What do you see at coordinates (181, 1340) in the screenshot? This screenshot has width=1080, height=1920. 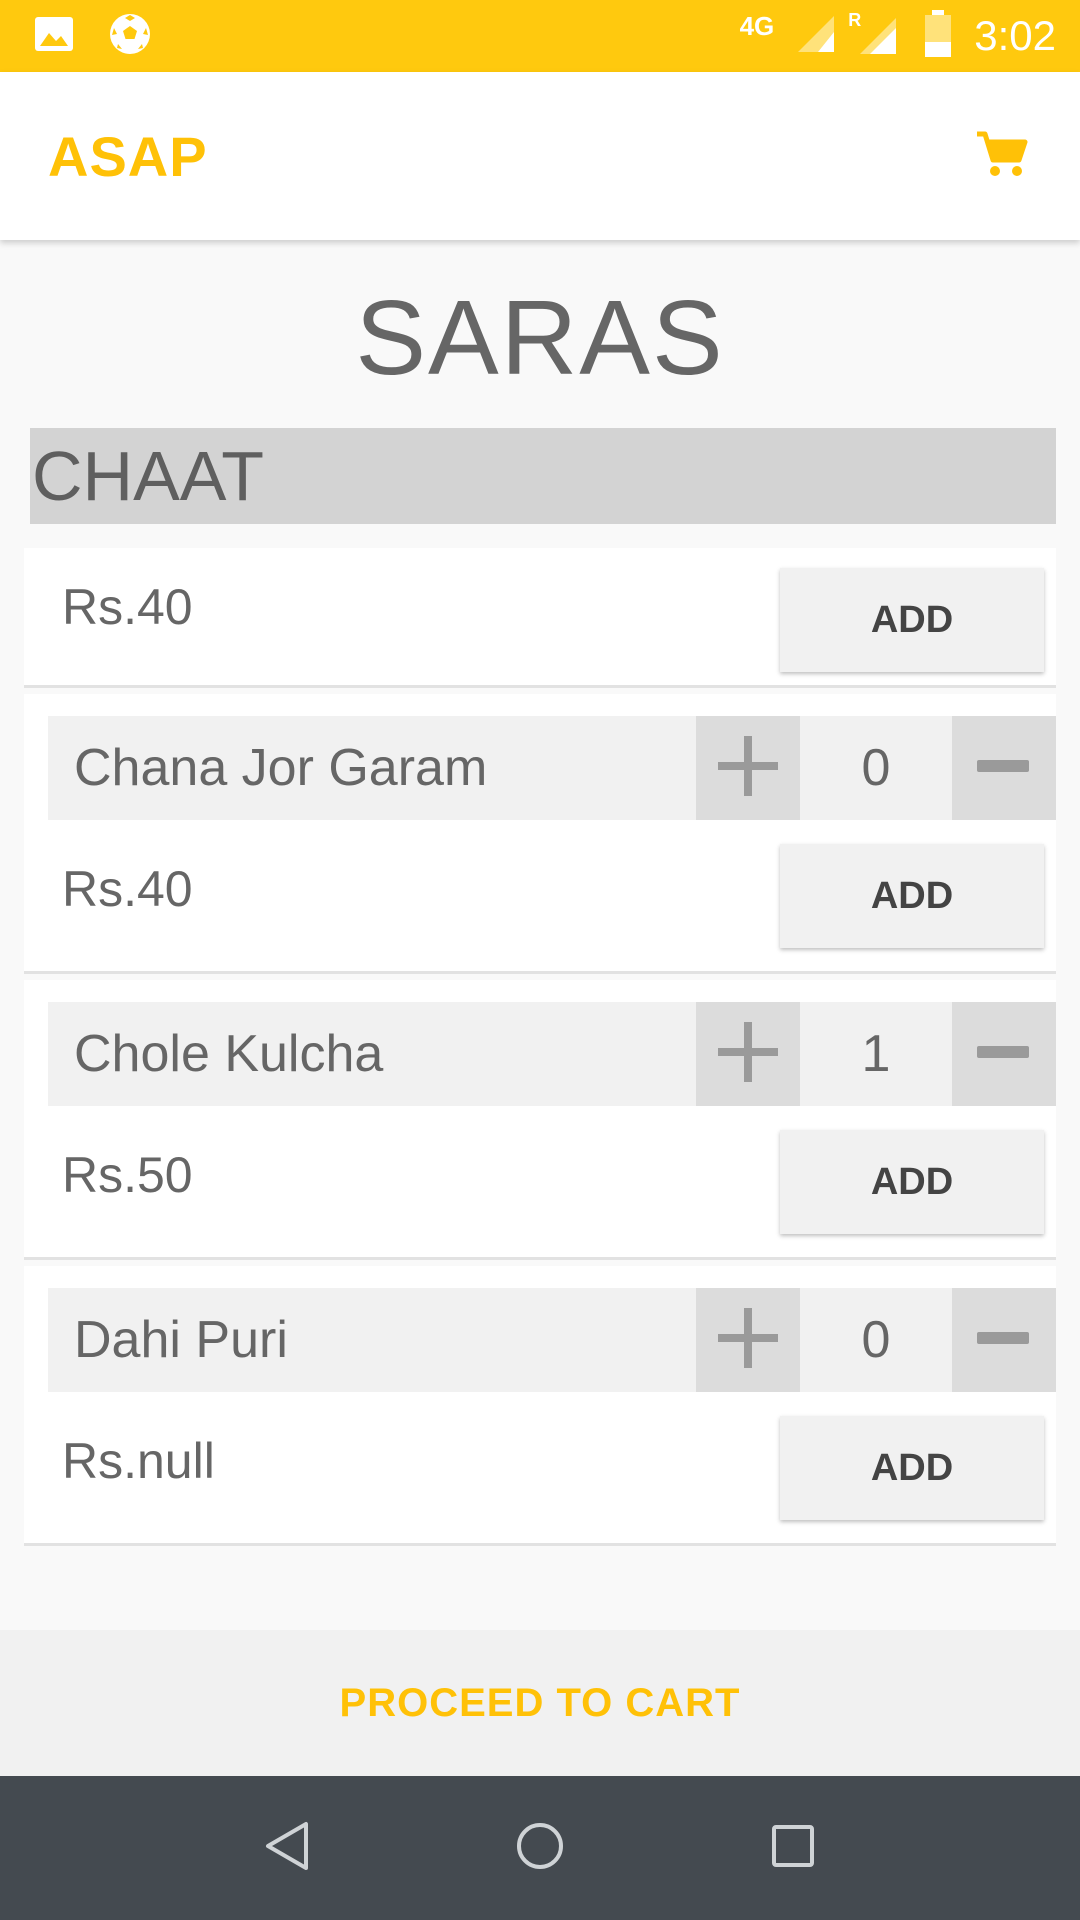 I see `item-name: Dahi Puri` at bounding box center [181, 1340].